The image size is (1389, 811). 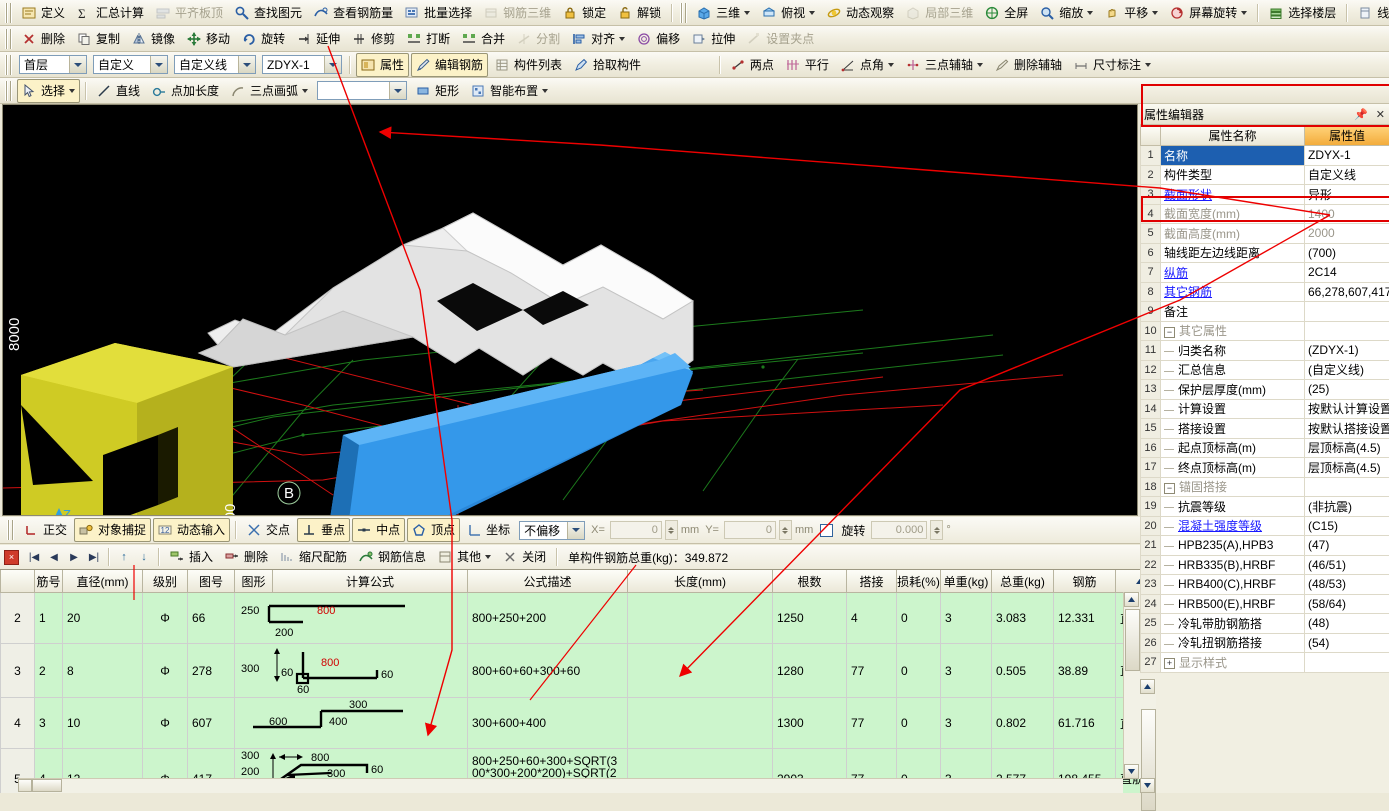 What do you see at coordinates (254, 581) in the screenshot?
I see `col-header-图形: 图形` at bounding box center [254, 581].